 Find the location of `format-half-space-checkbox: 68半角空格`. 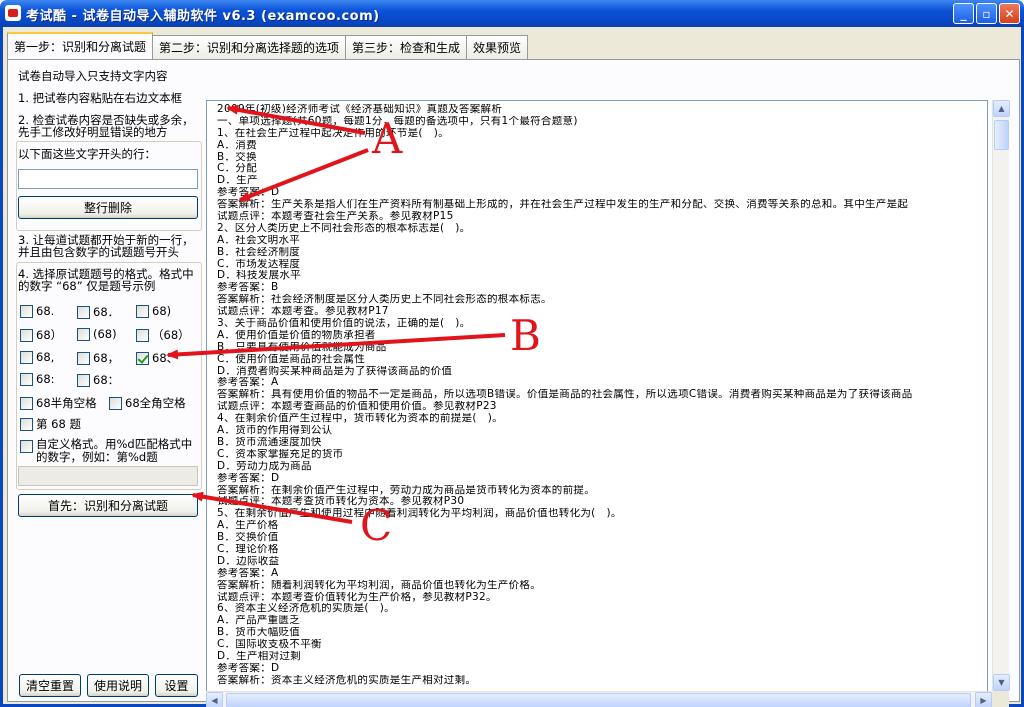

format-half-space-checkbox: 68半角空格 is located at coordinates (58, 403).